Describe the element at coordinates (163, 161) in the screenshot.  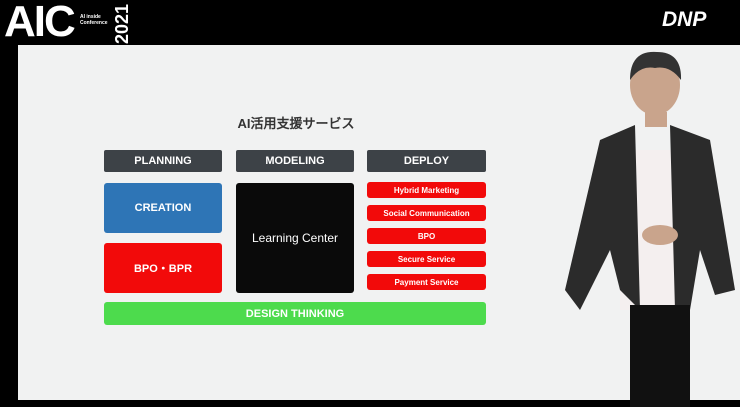
I see `header-planning: PLANNING` at that location.